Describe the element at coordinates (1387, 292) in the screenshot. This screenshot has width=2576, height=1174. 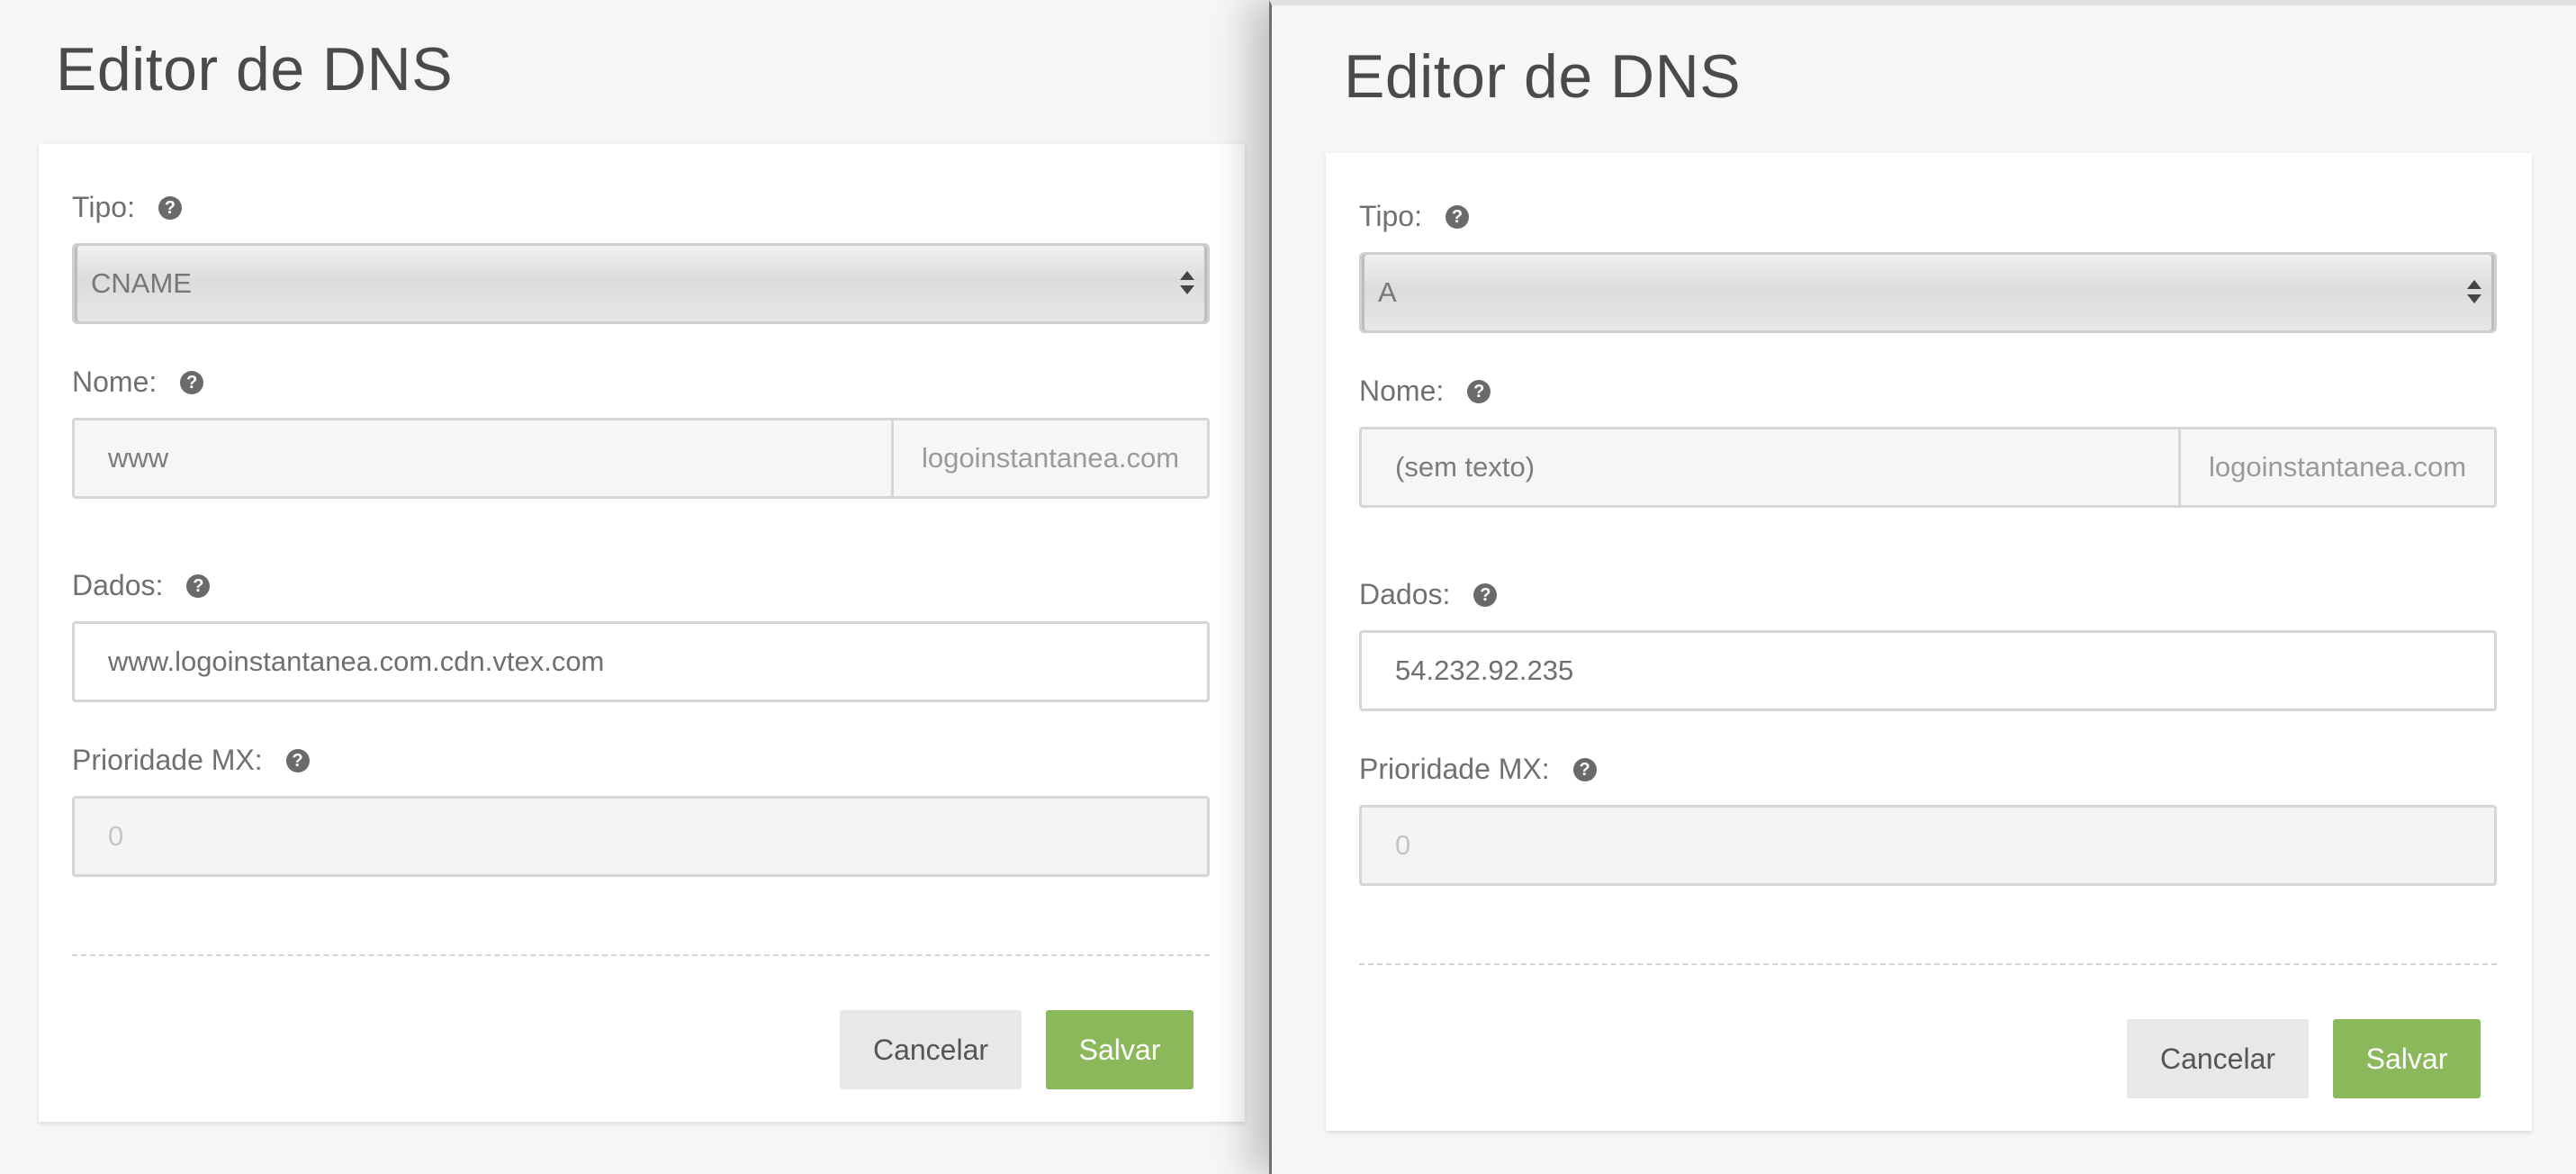
I see `tipo-select-value: A` at that location.